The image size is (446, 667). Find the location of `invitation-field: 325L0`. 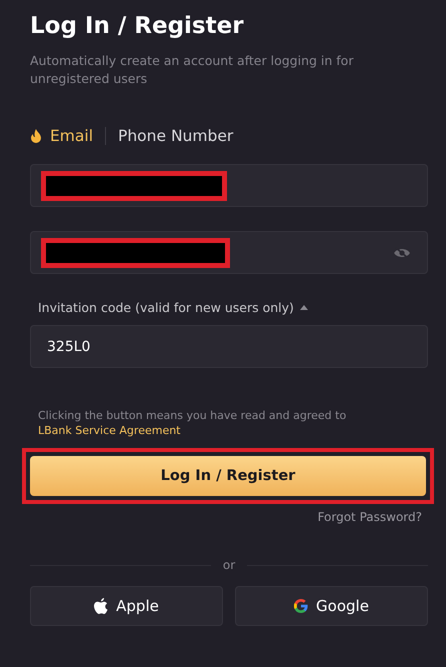

invitation-field: 325L0 is located at coordinates (229, 346).